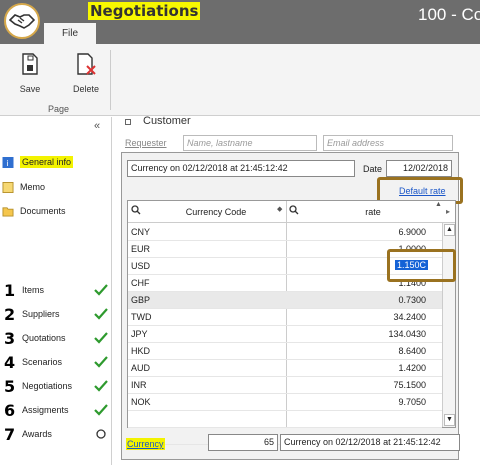  I want to click on currency-code-cell: CHF, so click(140, 283).